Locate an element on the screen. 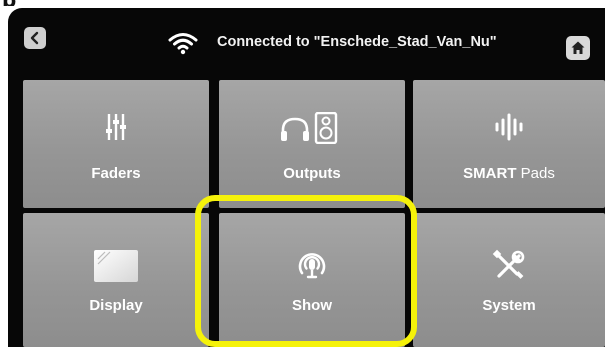  back-button is located at coordinates (35, 38).